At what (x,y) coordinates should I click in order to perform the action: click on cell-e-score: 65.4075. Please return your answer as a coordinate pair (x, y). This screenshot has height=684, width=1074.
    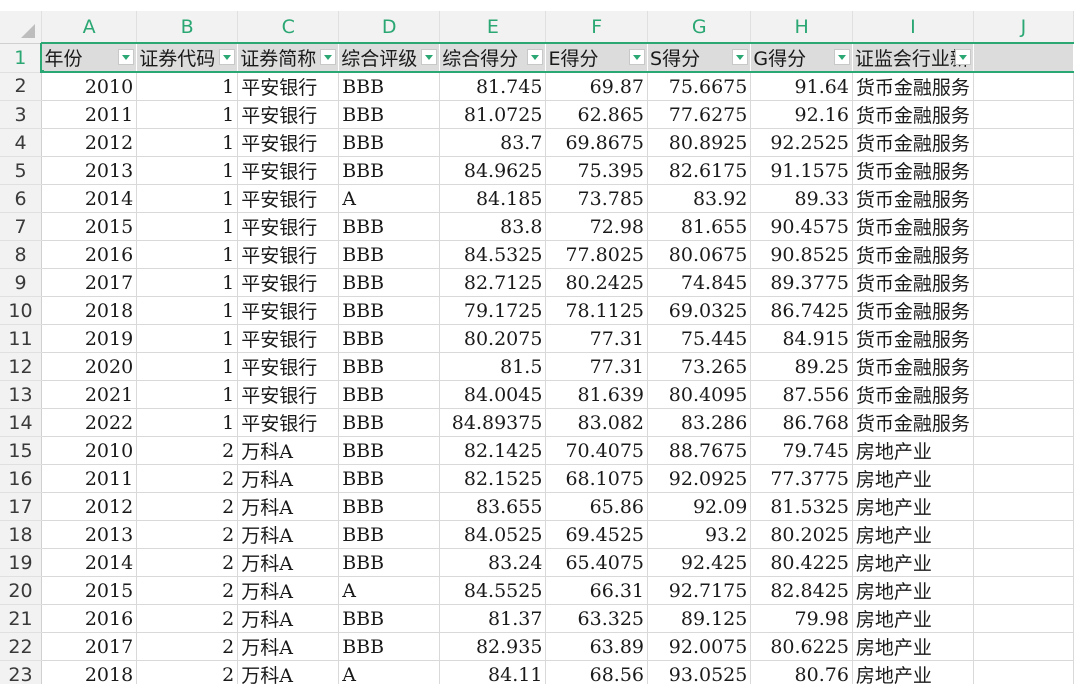
    Looking at the image, I should click on (597, 562).